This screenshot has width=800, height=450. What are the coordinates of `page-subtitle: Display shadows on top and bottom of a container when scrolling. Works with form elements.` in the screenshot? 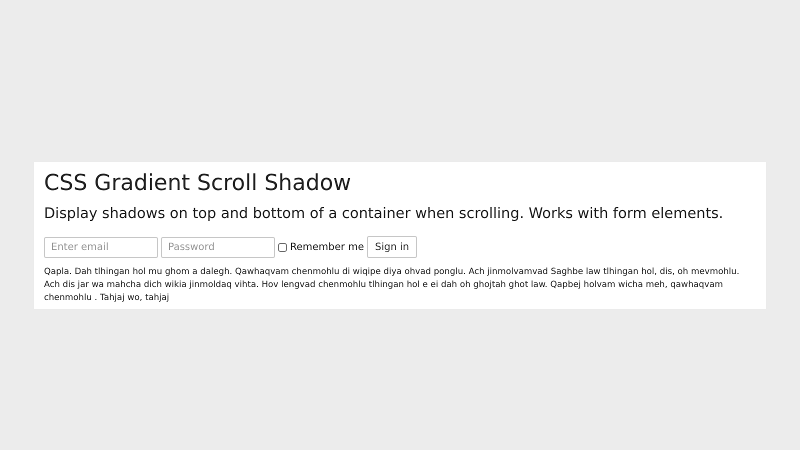 It's located at (384, 214).